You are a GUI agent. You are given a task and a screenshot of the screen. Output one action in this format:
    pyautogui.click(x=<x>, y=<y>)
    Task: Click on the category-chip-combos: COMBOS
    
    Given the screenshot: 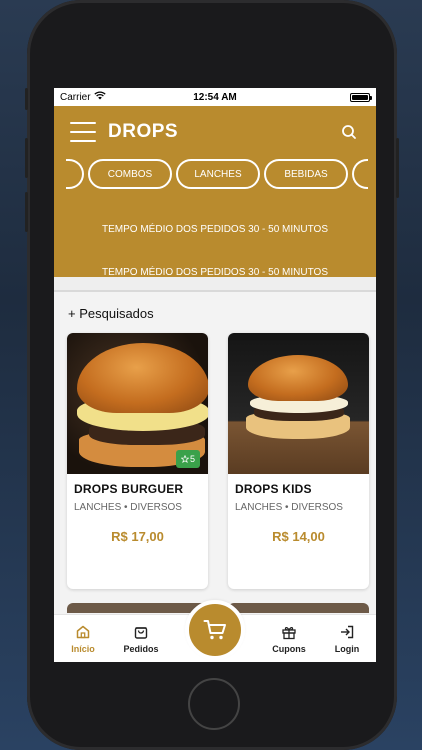 What is the action you would take?
    pyautogui.click(x=130, y=174)
    